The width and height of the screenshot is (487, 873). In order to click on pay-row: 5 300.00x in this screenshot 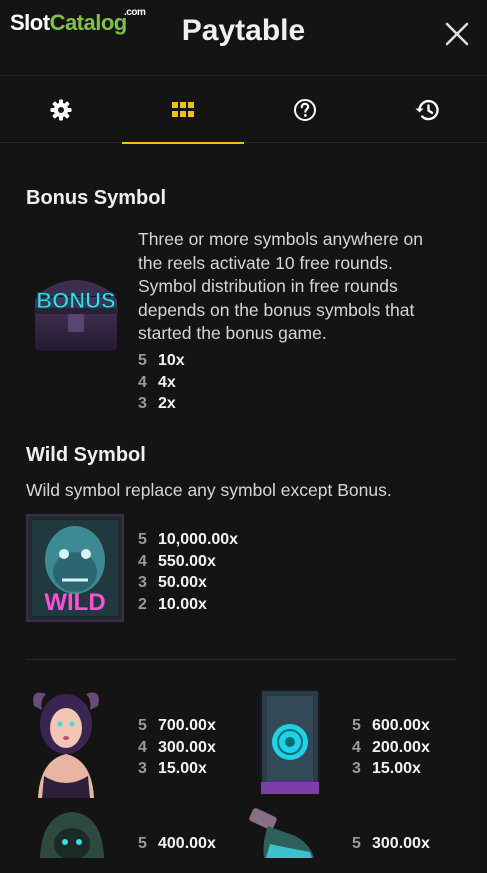, I will do `click(391, 844)`.